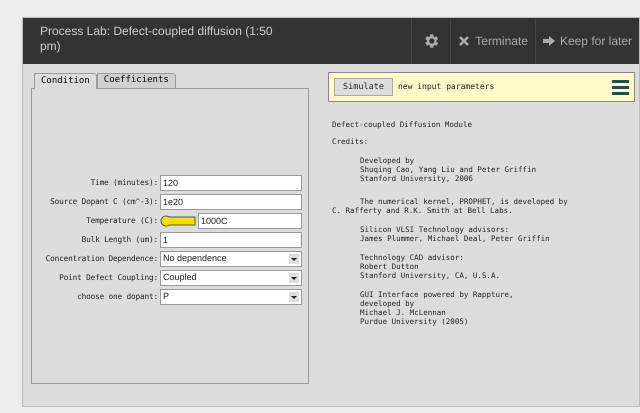 This screenshot has height=413, width=640. I want to click on window-title: Process Lab: Defect-coupled diffusion (1:50 pm), so click(156, 39).